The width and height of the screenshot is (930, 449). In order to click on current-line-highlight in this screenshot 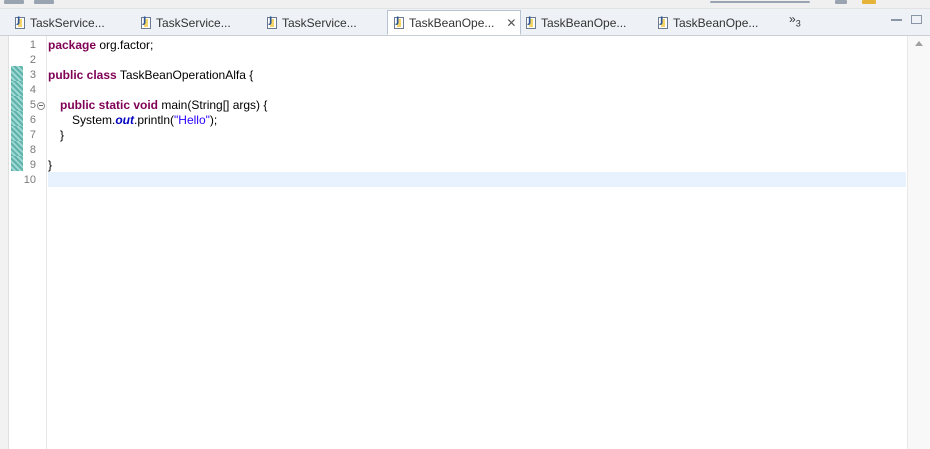, I will do `click(477, 179)`.